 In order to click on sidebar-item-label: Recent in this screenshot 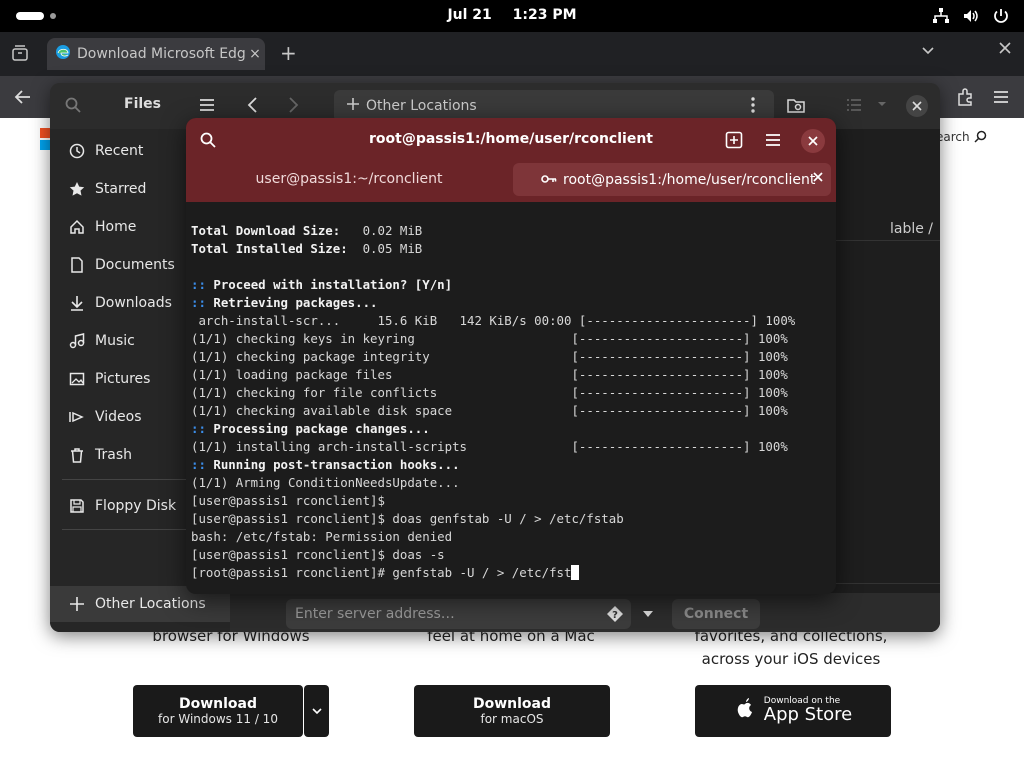, I will do `click(119, 151)`.